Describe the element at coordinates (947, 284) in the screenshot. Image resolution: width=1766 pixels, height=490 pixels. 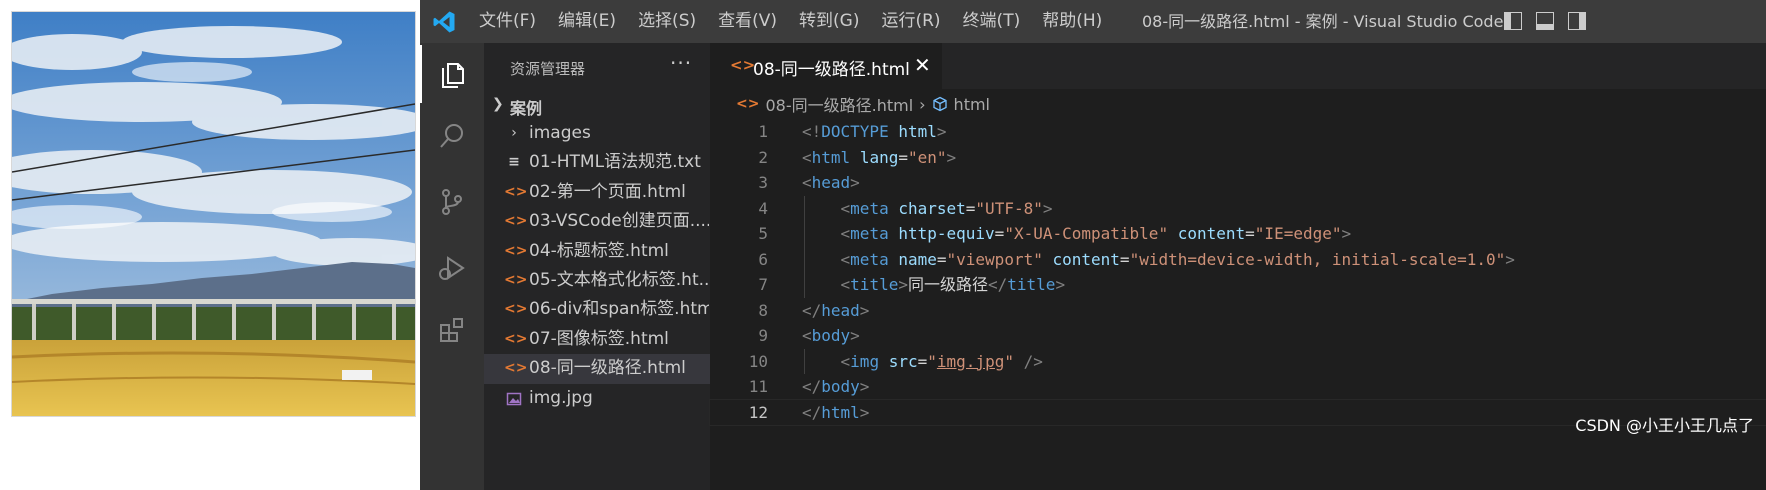
I see `code-token: 同一级路径` at that location.